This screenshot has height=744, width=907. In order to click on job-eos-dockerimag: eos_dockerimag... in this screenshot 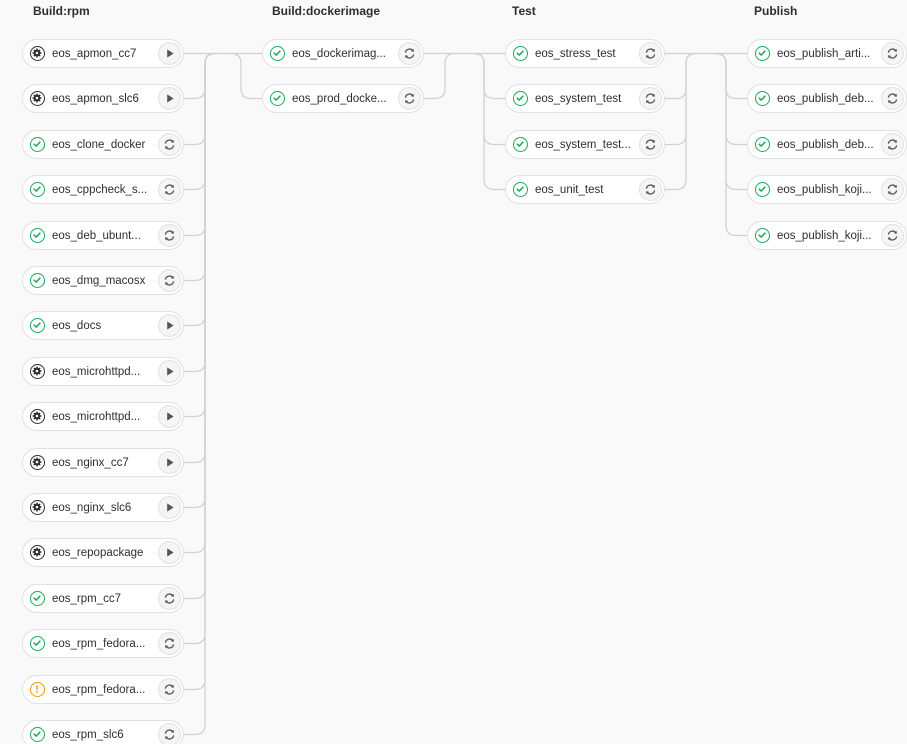, I will do `click(343, 53)`.